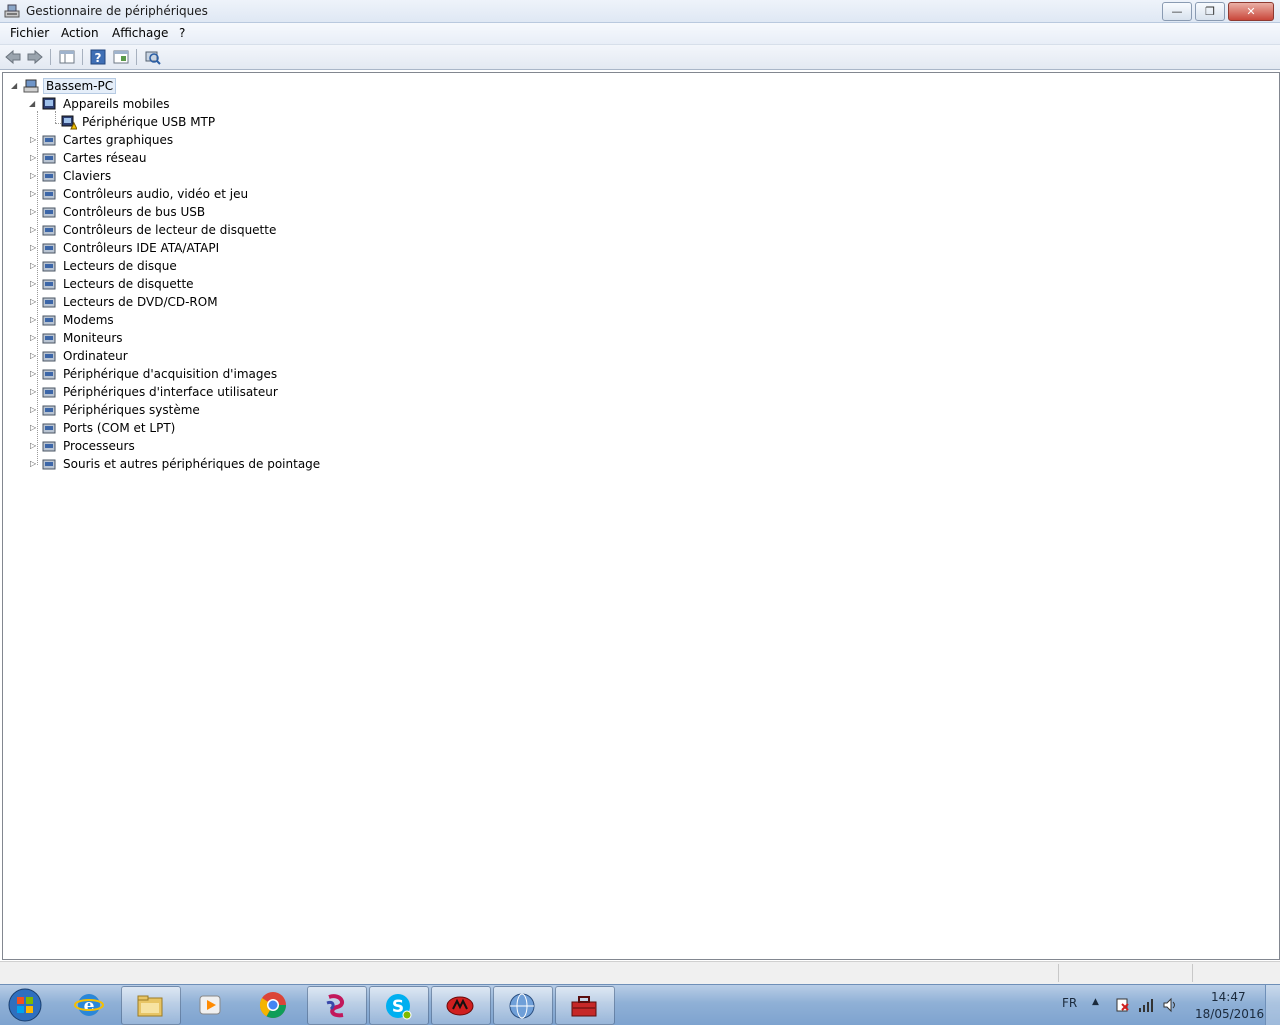  I want to click on clock-date: 18/05/2016, so click(1229, 1014).